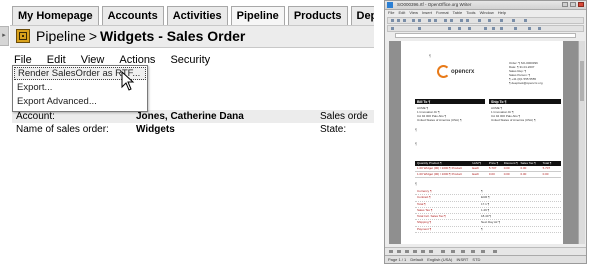 The width and height of the screenshot is (589, 264). I want to click on summary-key: Total ¶, so click(421, 203).